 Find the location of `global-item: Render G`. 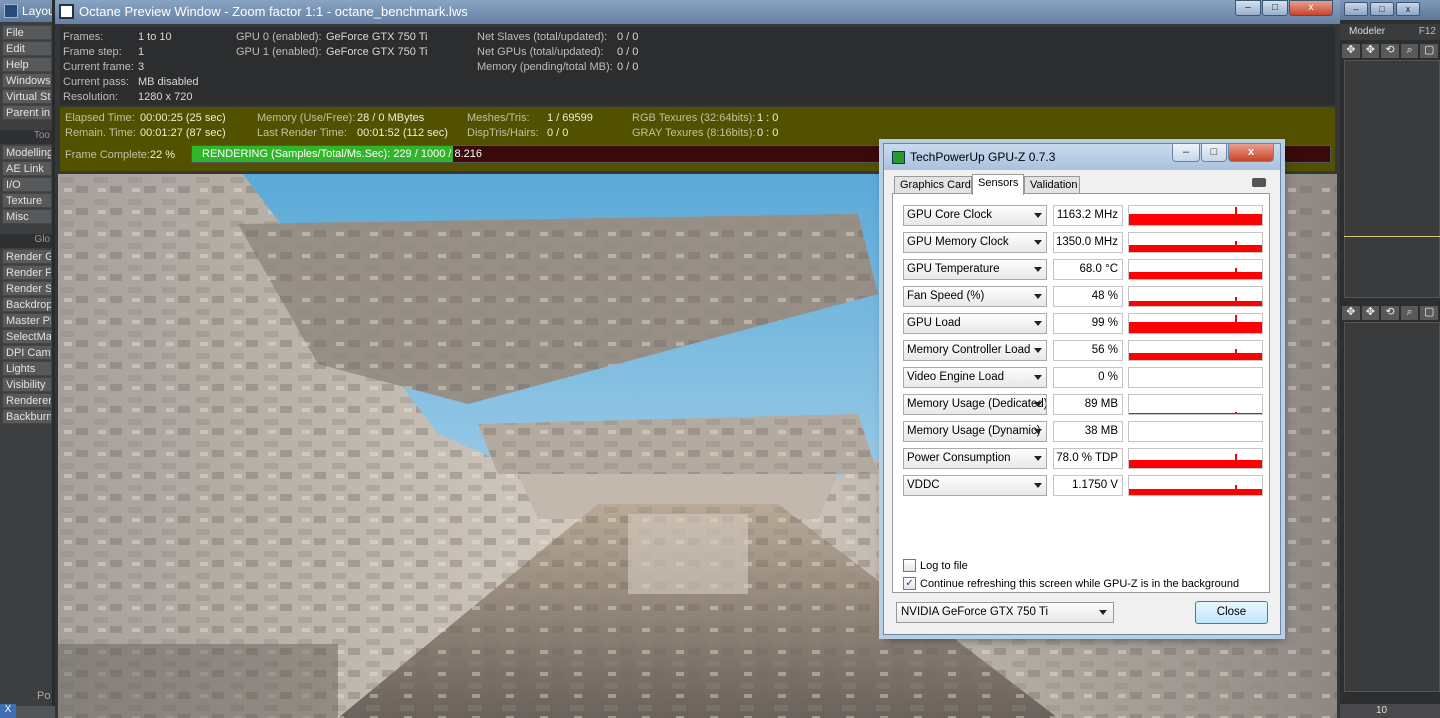

global-item: Render G is located at coordinates (27, 256).